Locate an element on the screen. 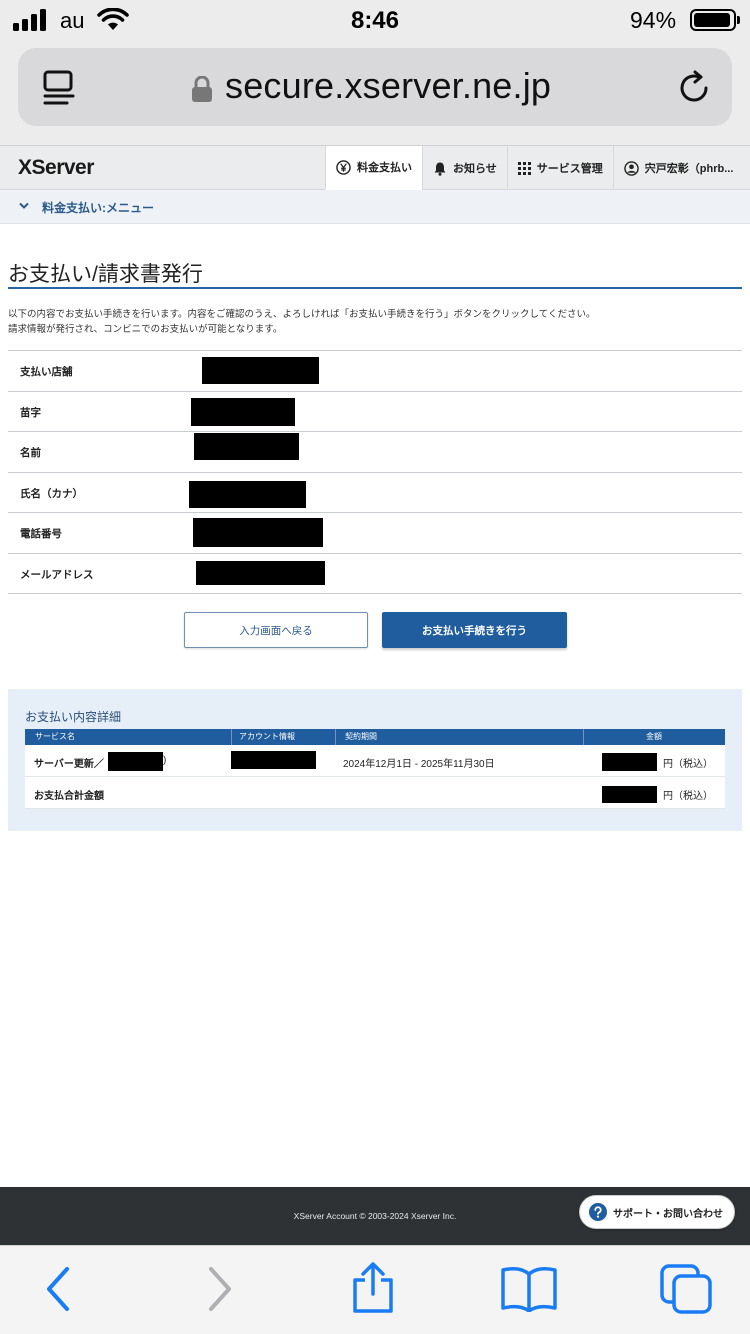 This screenshot has height=1334, width=750. details-table-header: サービス名 アカウント情報 契約期間 金額 is located at coordinates (375, 737).